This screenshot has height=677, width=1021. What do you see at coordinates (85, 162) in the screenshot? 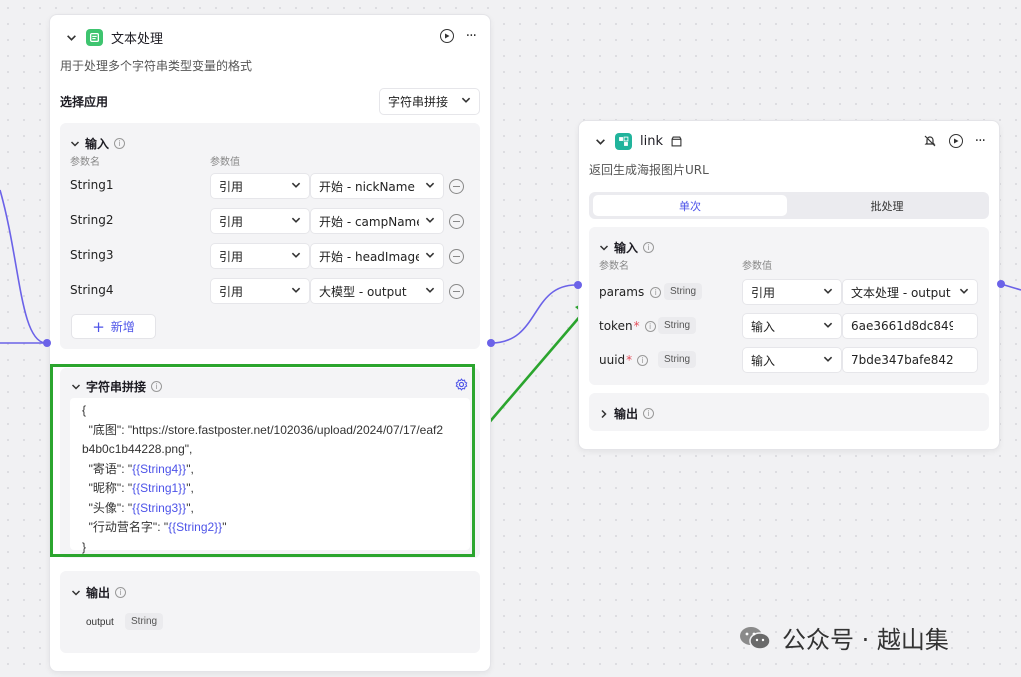
I see `col-param-name: 参数名` at bounding box center [85, 162].